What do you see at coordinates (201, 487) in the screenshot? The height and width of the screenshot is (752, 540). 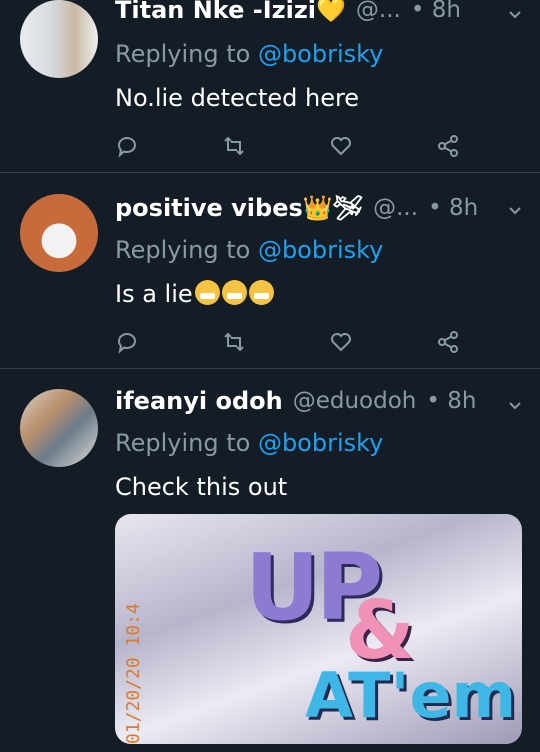 I see `tweet-text: Check this out` at bounding box center [201, 487].